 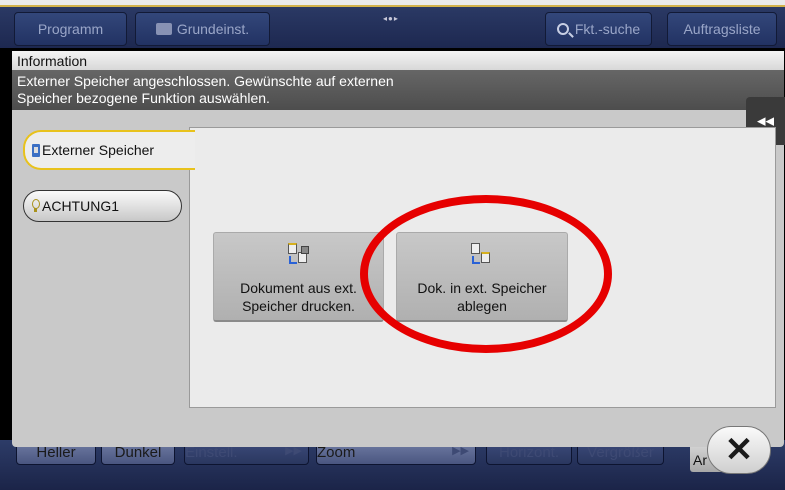 I want to click on close-icon: ✕, so click(x=739, y=450).